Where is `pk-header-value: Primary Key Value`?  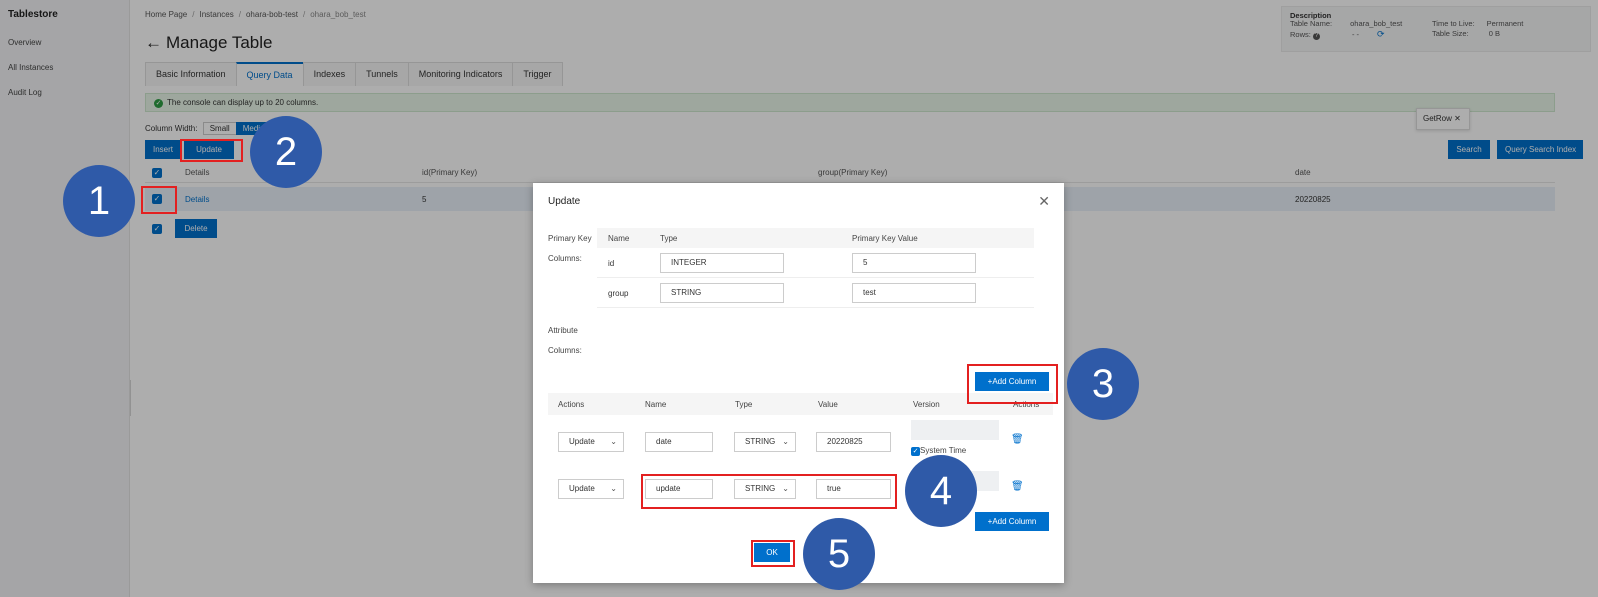 pk-header-value: Primary Key Value is located at coordinates (885, 238).